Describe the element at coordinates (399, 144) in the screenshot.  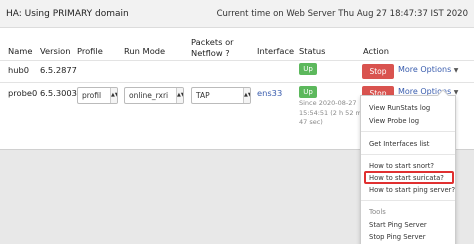
I see `menu-item-get-interfaces-list: Get Interfaces list` at that location.